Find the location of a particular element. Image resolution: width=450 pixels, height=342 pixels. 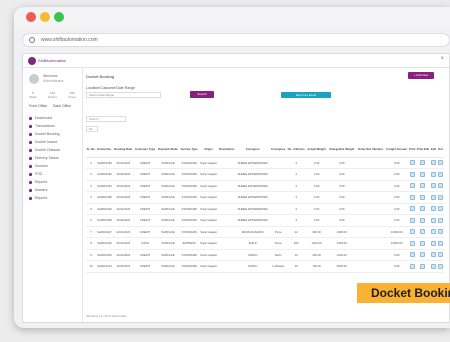

column-header: No. of Boxes is located at coordinates (296, 150).